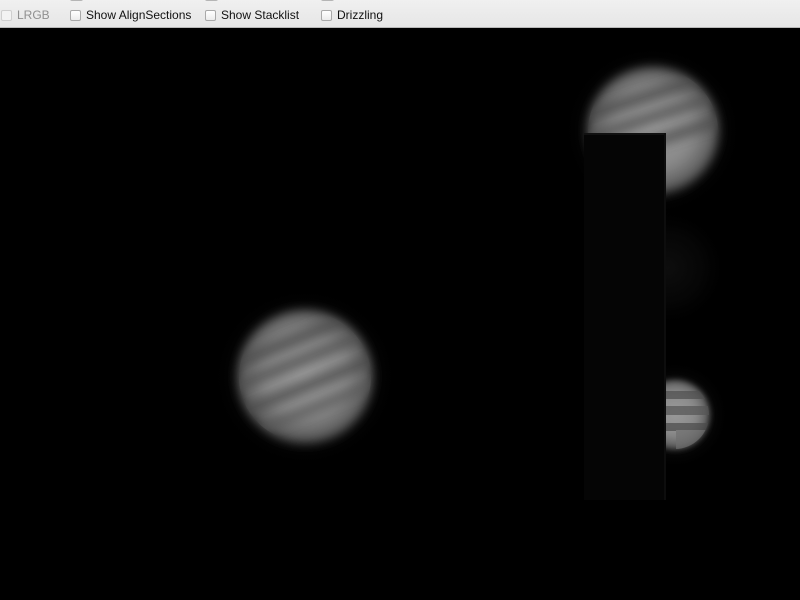 The width and height of the screenshot is (800, 600). I want to click on lrgb-checkbox: LRGB, so click(25, 15).